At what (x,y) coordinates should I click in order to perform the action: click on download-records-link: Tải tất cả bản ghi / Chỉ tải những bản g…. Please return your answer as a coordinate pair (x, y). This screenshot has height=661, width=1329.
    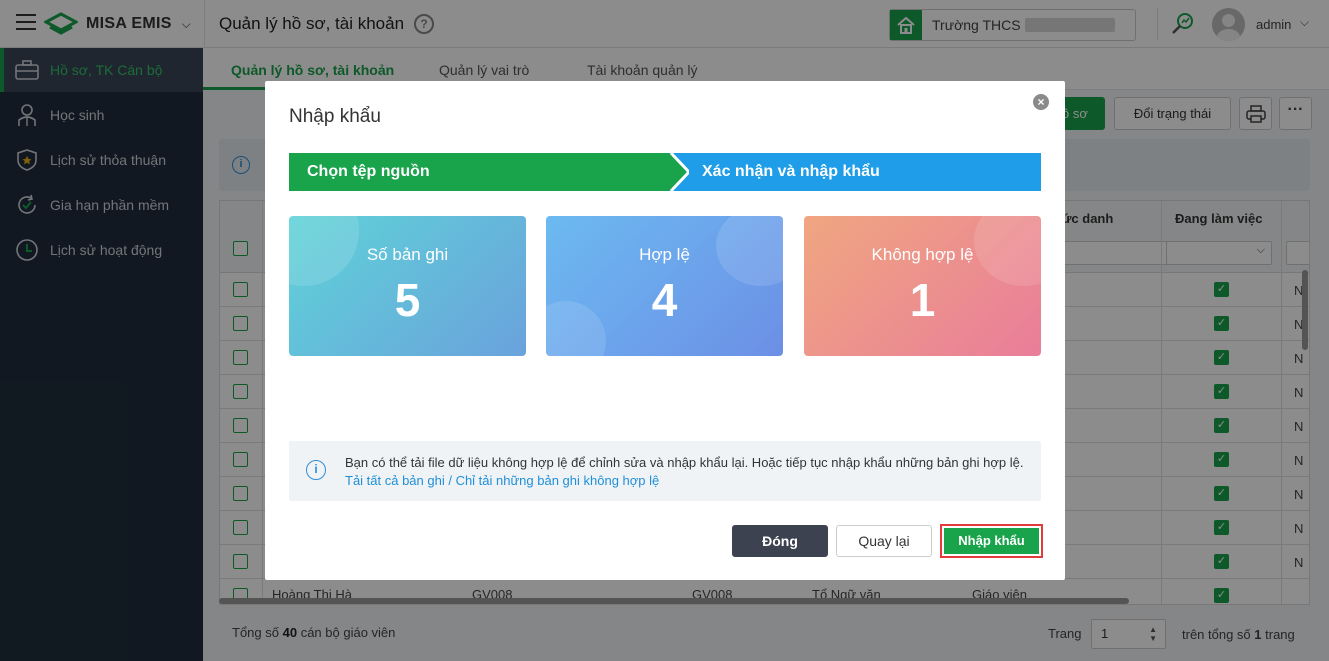
    Looking at the image, I should click on (502, 480).